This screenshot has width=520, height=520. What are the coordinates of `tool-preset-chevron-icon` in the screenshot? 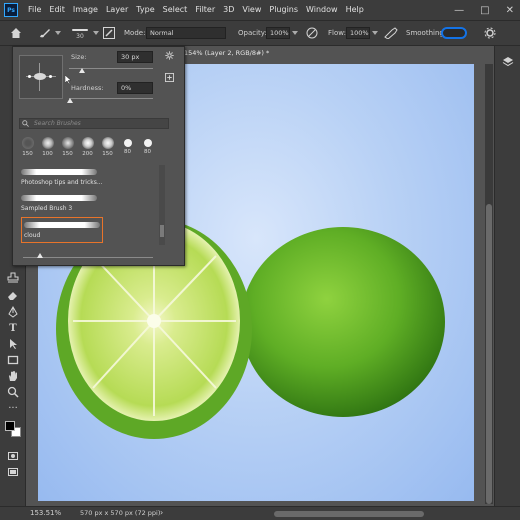 It's located at (58, 33).